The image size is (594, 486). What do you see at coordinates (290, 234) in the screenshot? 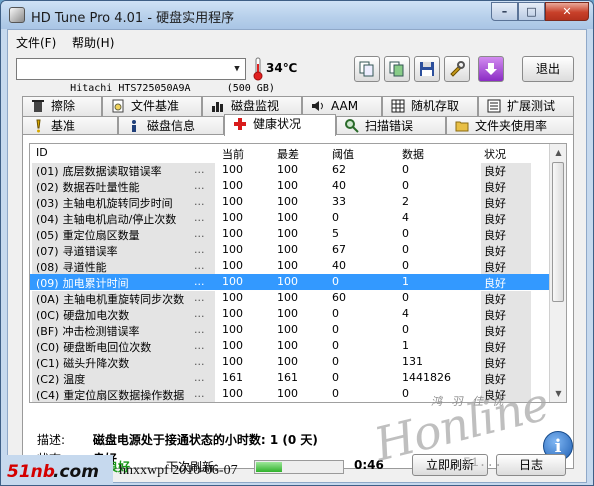
I see `table-row: (05) 重定位扇区数量... 100 100 5 0 良好` at bounding box center [290, 234].